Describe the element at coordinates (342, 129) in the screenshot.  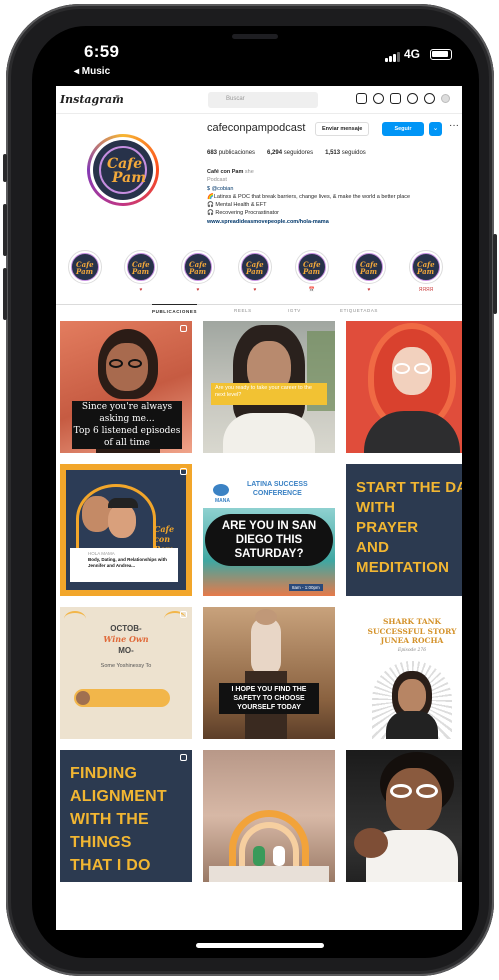
I see `send-message-button: Enviar mensaje` at that location.